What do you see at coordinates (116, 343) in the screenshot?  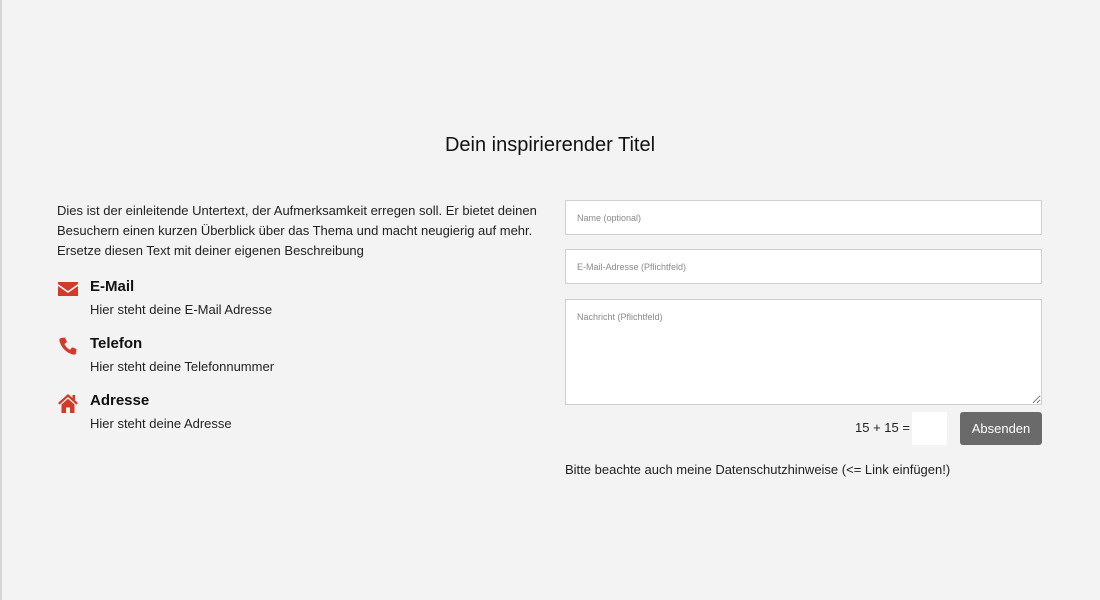 I see `contact-phone-heading: Telefon` at bounding box center [116, 343].